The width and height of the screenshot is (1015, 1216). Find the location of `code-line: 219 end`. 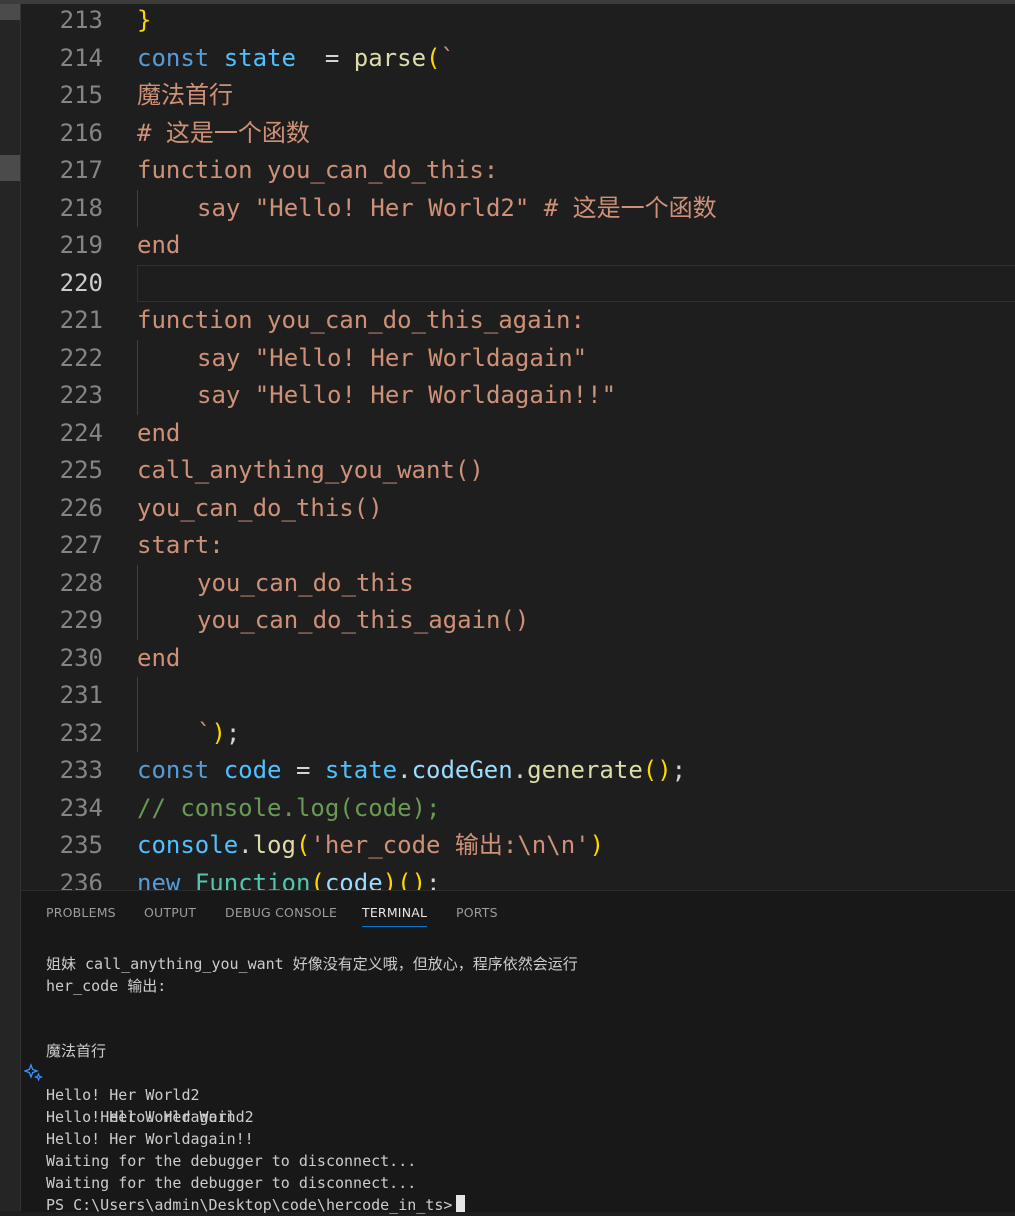

code-line: 219 end is located at coordinates (518, 246).